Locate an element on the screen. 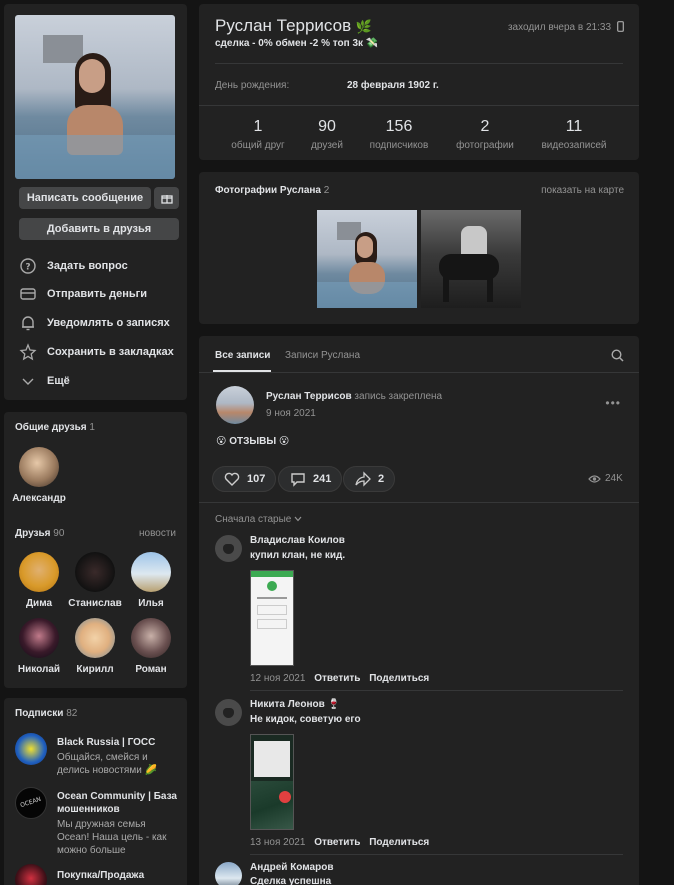 The width and height of the screenshot is (674, 885). menu-label: Задать вопрос is located at coordinates (87, 266).